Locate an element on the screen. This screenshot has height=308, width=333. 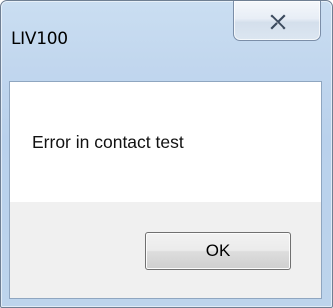
window-title: LIV100 is located at coordinates (39, 39).